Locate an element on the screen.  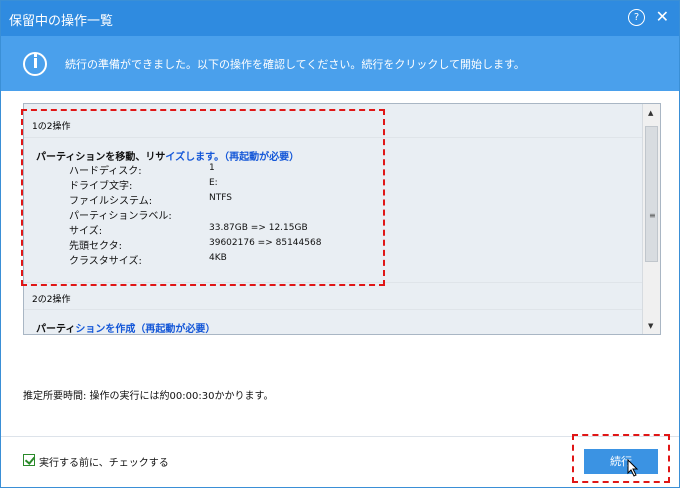
grip-icon: ≡ is located at coordinates (652, 215).